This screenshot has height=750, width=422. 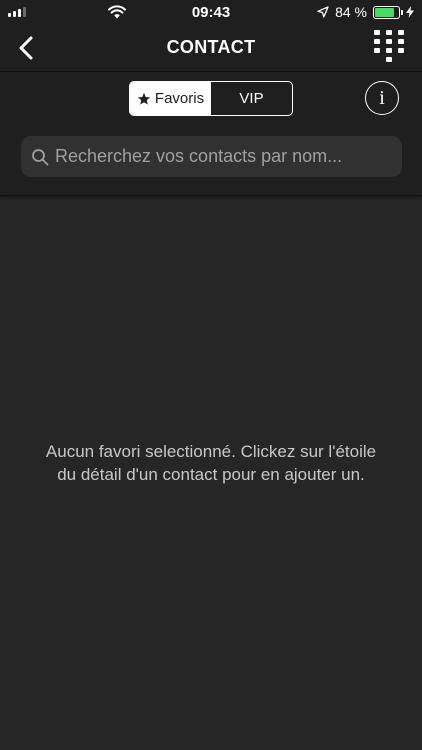 What do you see at coordinates (410, 12) in the screenshot?
I see `charging-bolt-icon` at bounding box center [410, 12].